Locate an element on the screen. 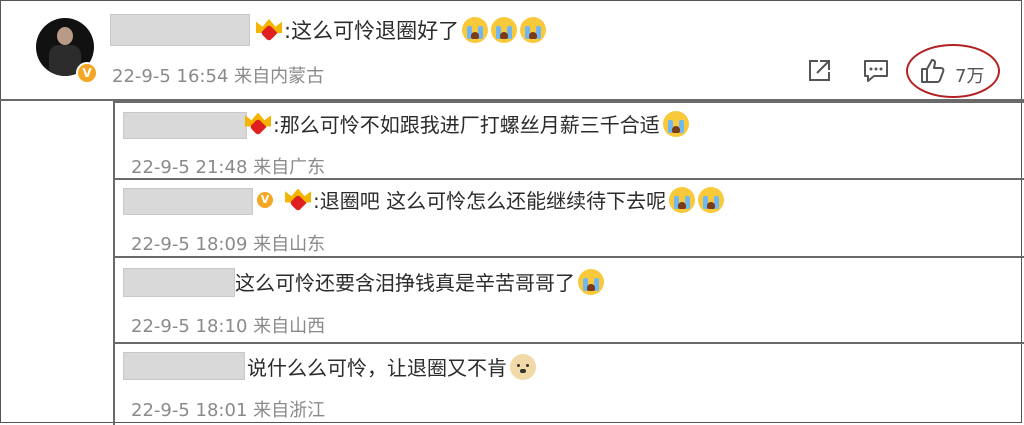 The image size is (1024, 425). location: 来自内蒙古 is located at coordinates (279, 76).